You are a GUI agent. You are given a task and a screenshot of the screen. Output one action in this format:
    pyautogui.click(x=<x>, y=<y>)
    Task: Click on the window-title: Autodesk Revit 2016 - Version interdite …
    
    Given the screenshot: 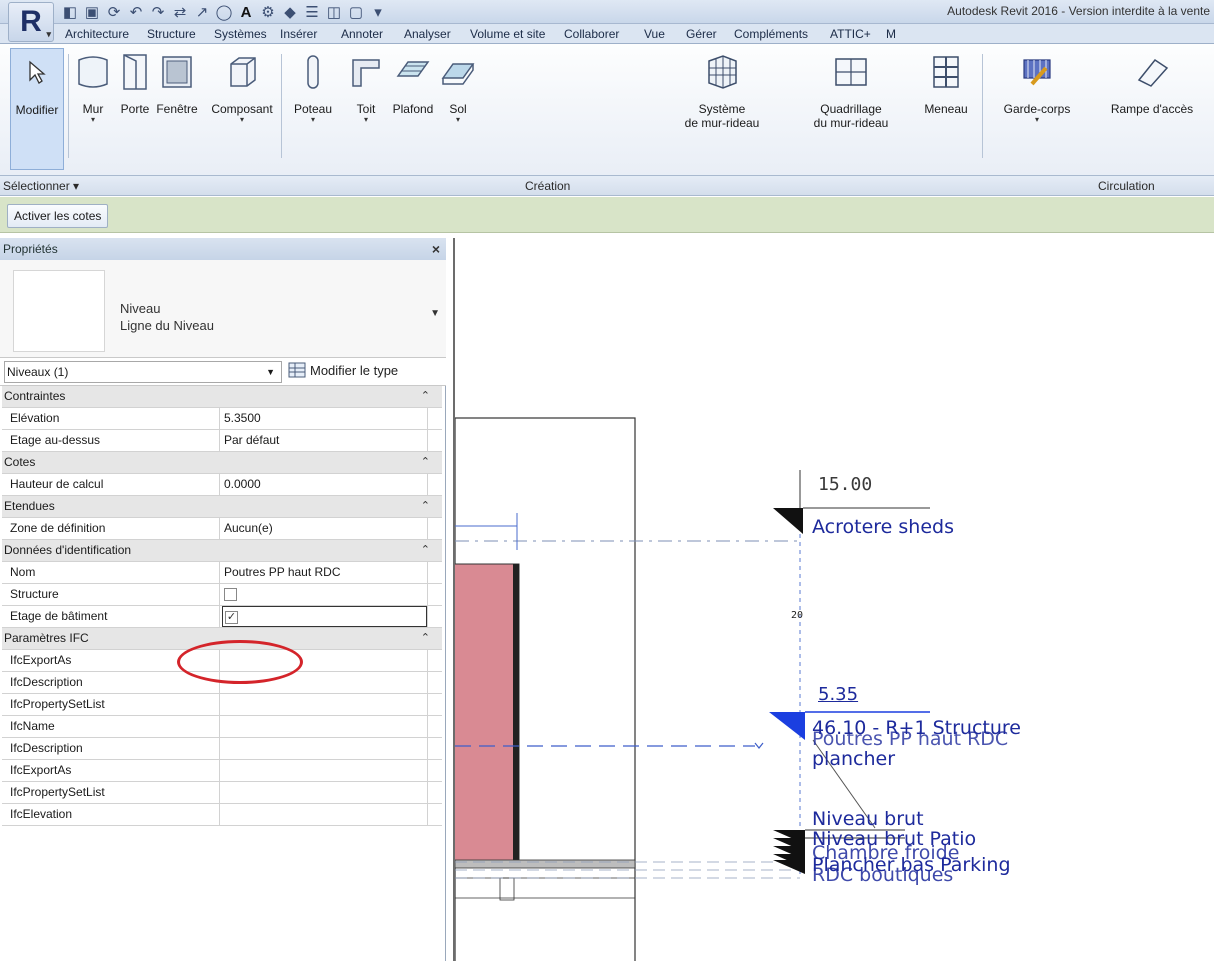 What is the action you would take?
    pyautogui.click(x=1078, y=11)
    